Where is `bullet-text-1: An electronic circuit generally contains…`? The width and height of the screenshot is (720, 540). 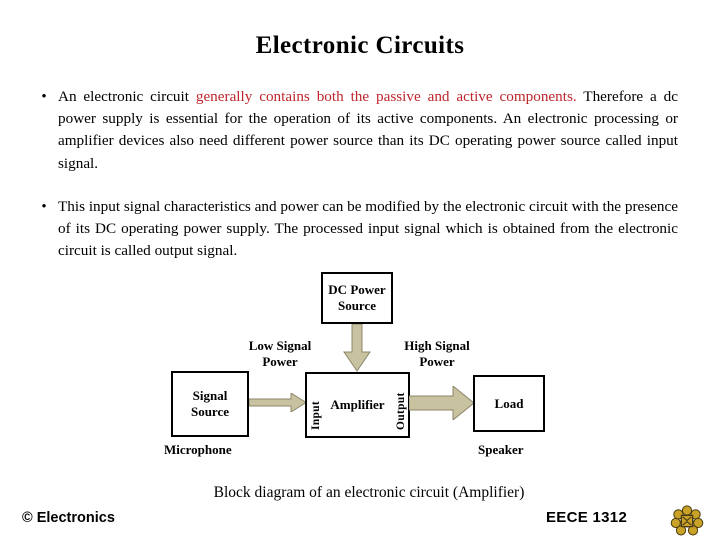 bullet-text-1: An electronic circuit generally contains… is located at coordinates (368, 130).